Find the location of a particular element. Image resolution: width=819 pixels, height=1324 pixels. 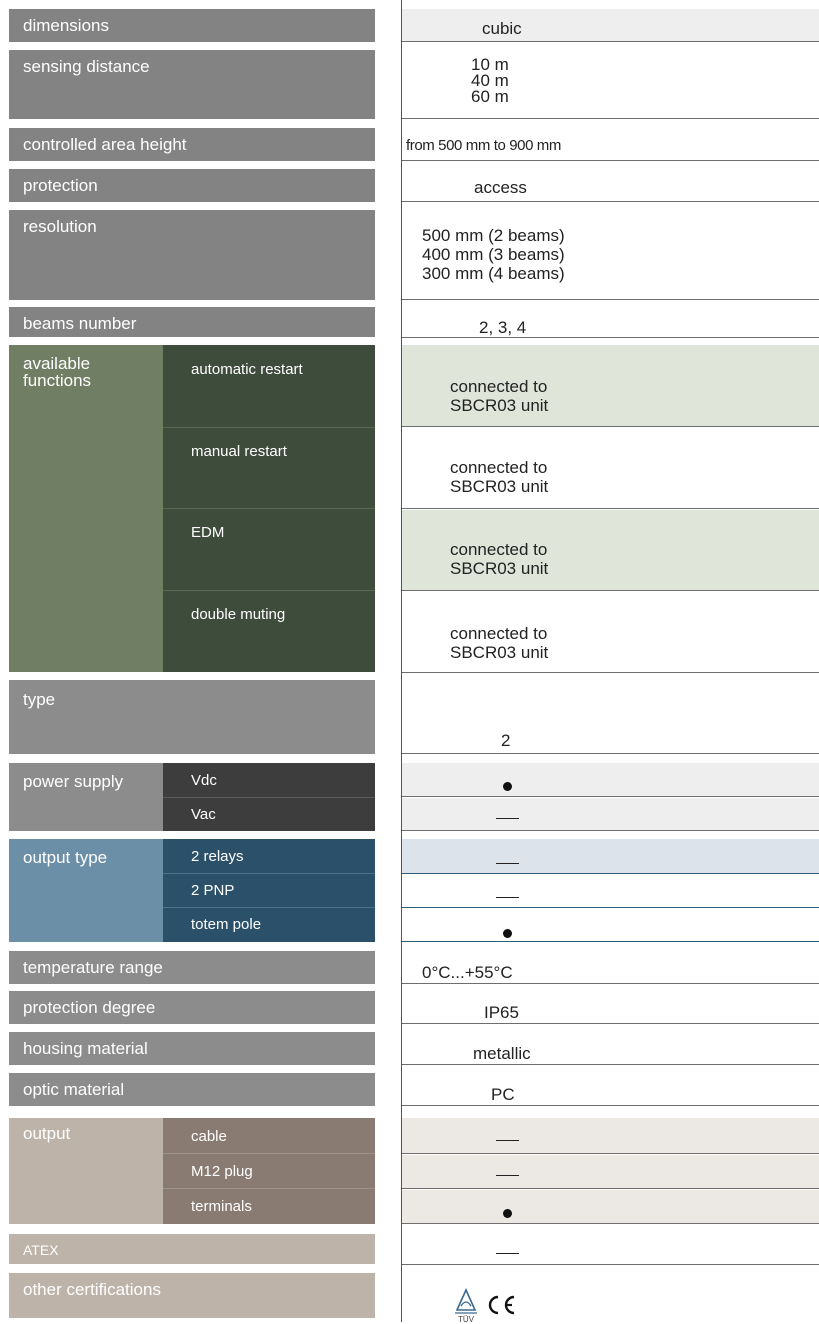

value-automatic-restart: connected to SBCR03 unit is located at coordinates (610, 386).